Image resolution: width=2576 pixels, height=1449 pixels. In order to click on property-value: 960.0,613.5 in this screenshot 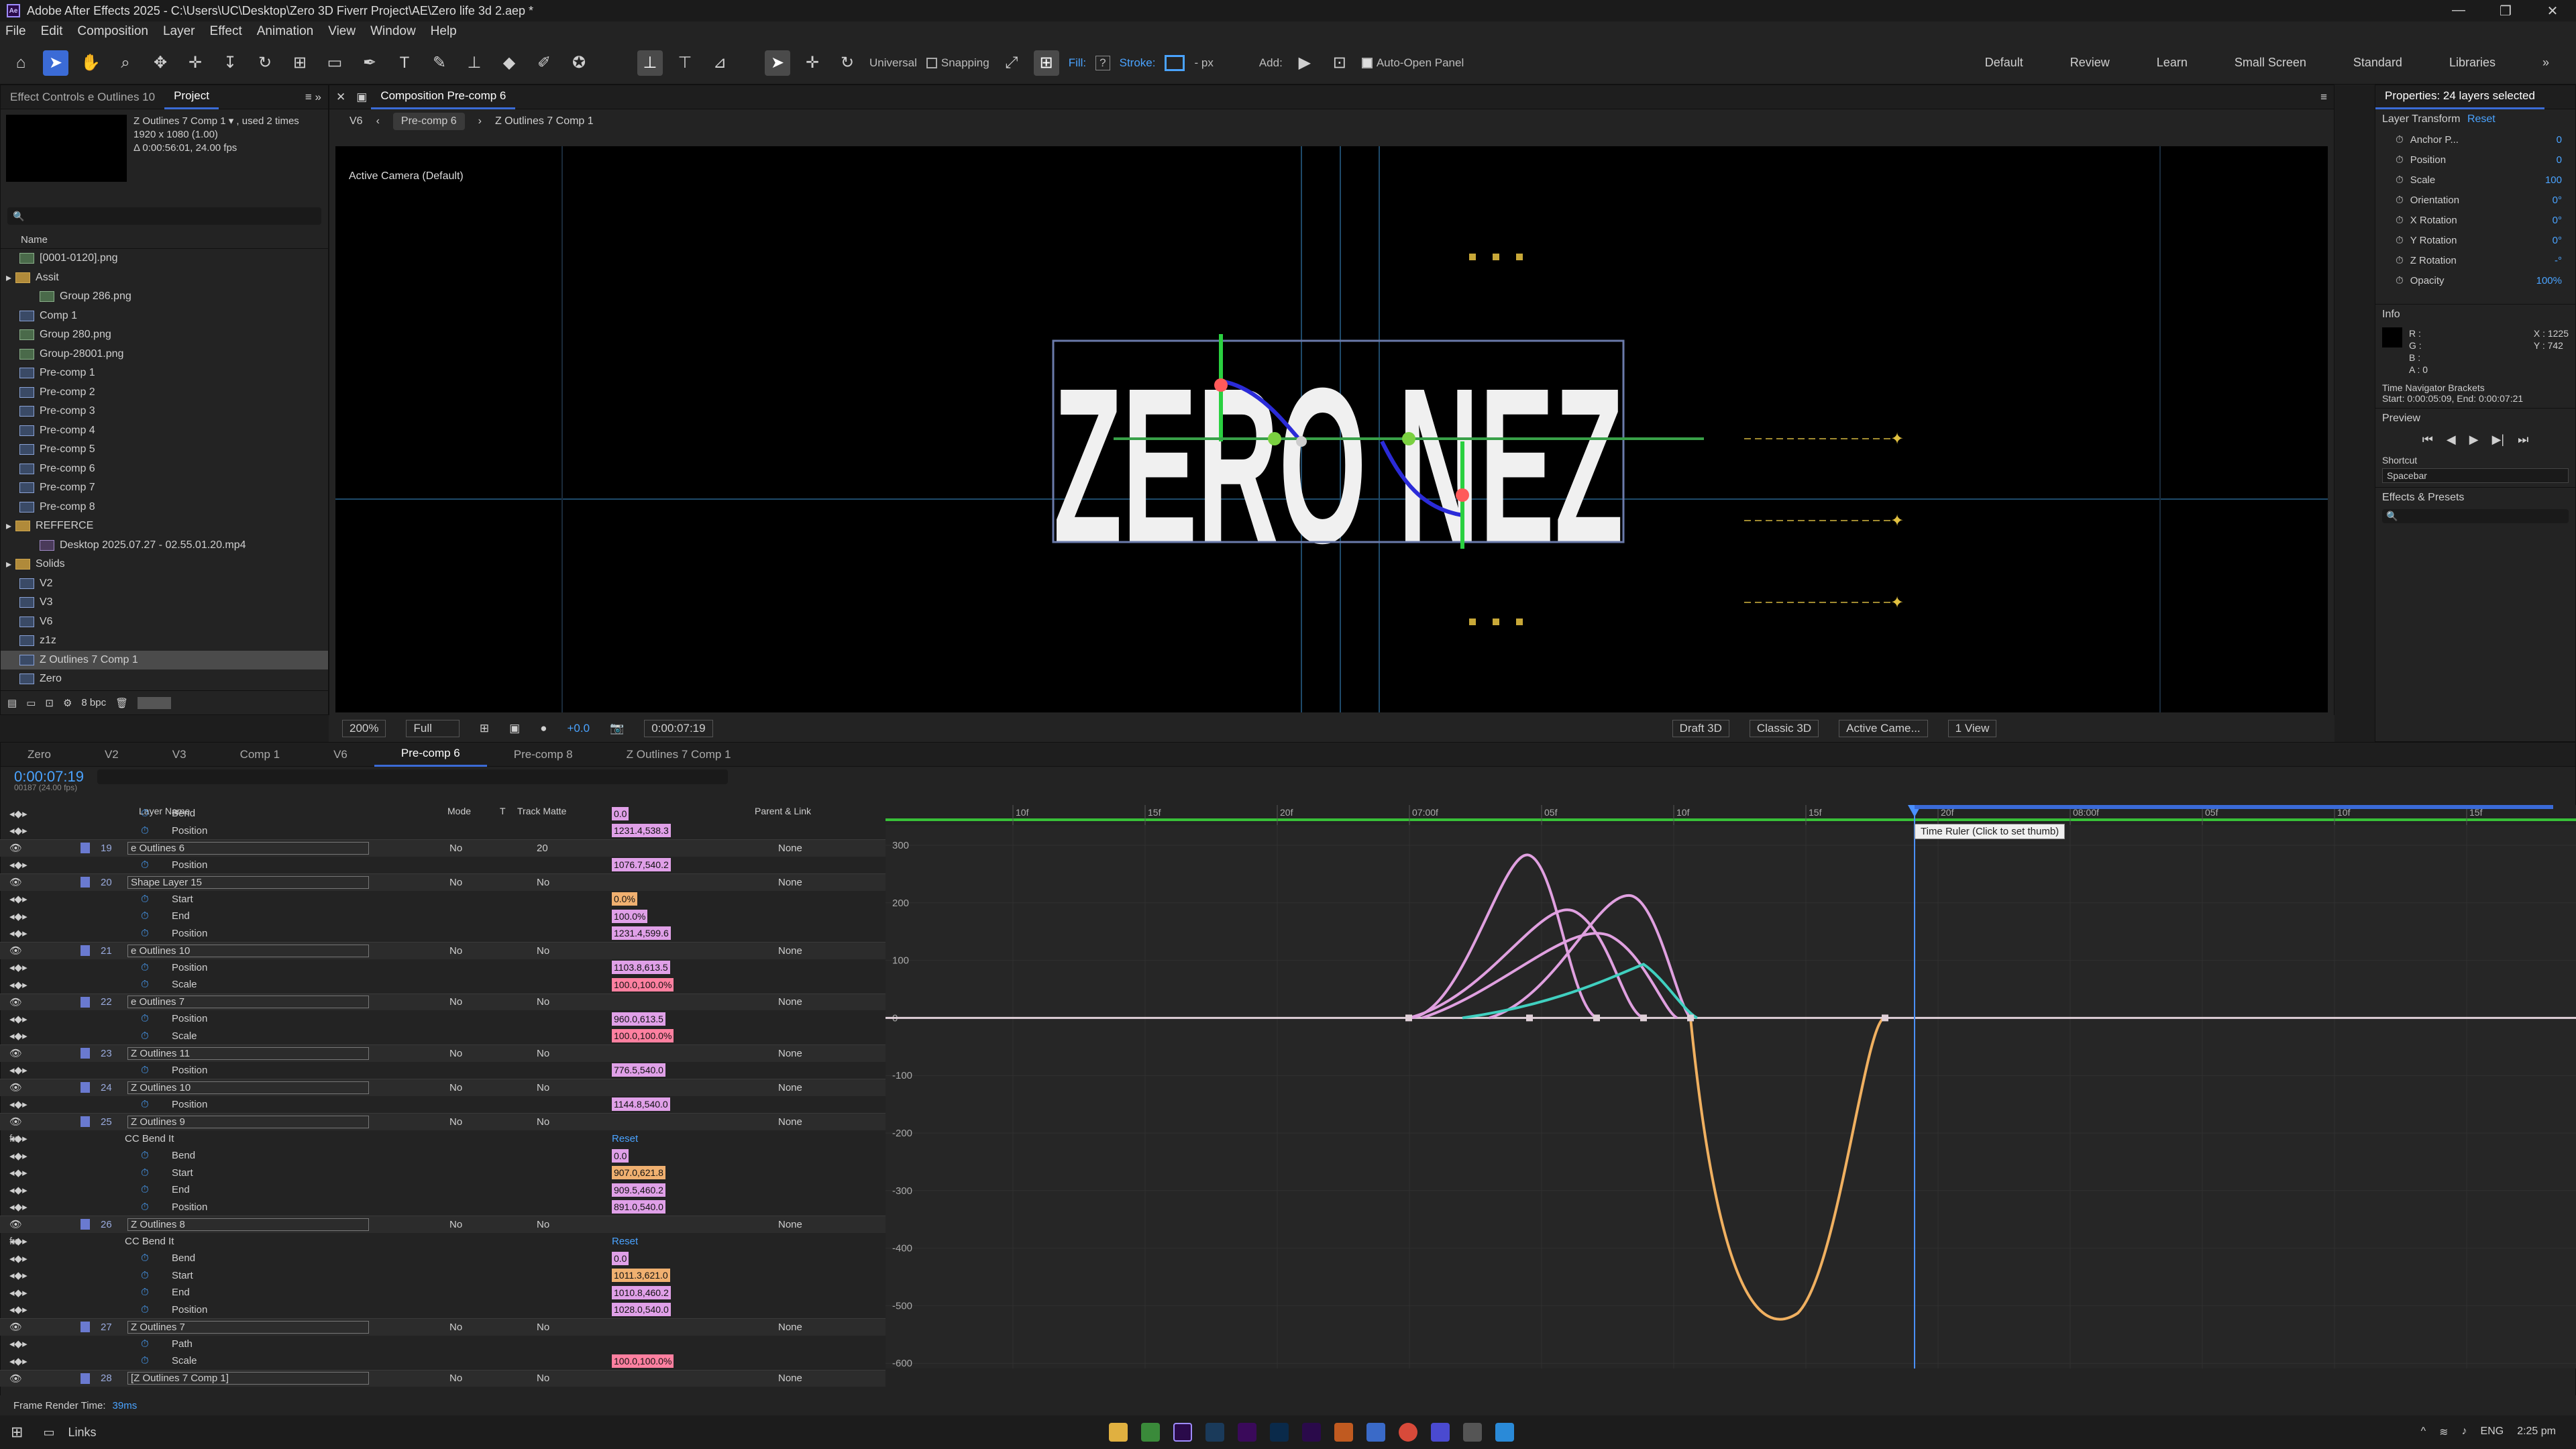, I will do `click(638, 1019)`.